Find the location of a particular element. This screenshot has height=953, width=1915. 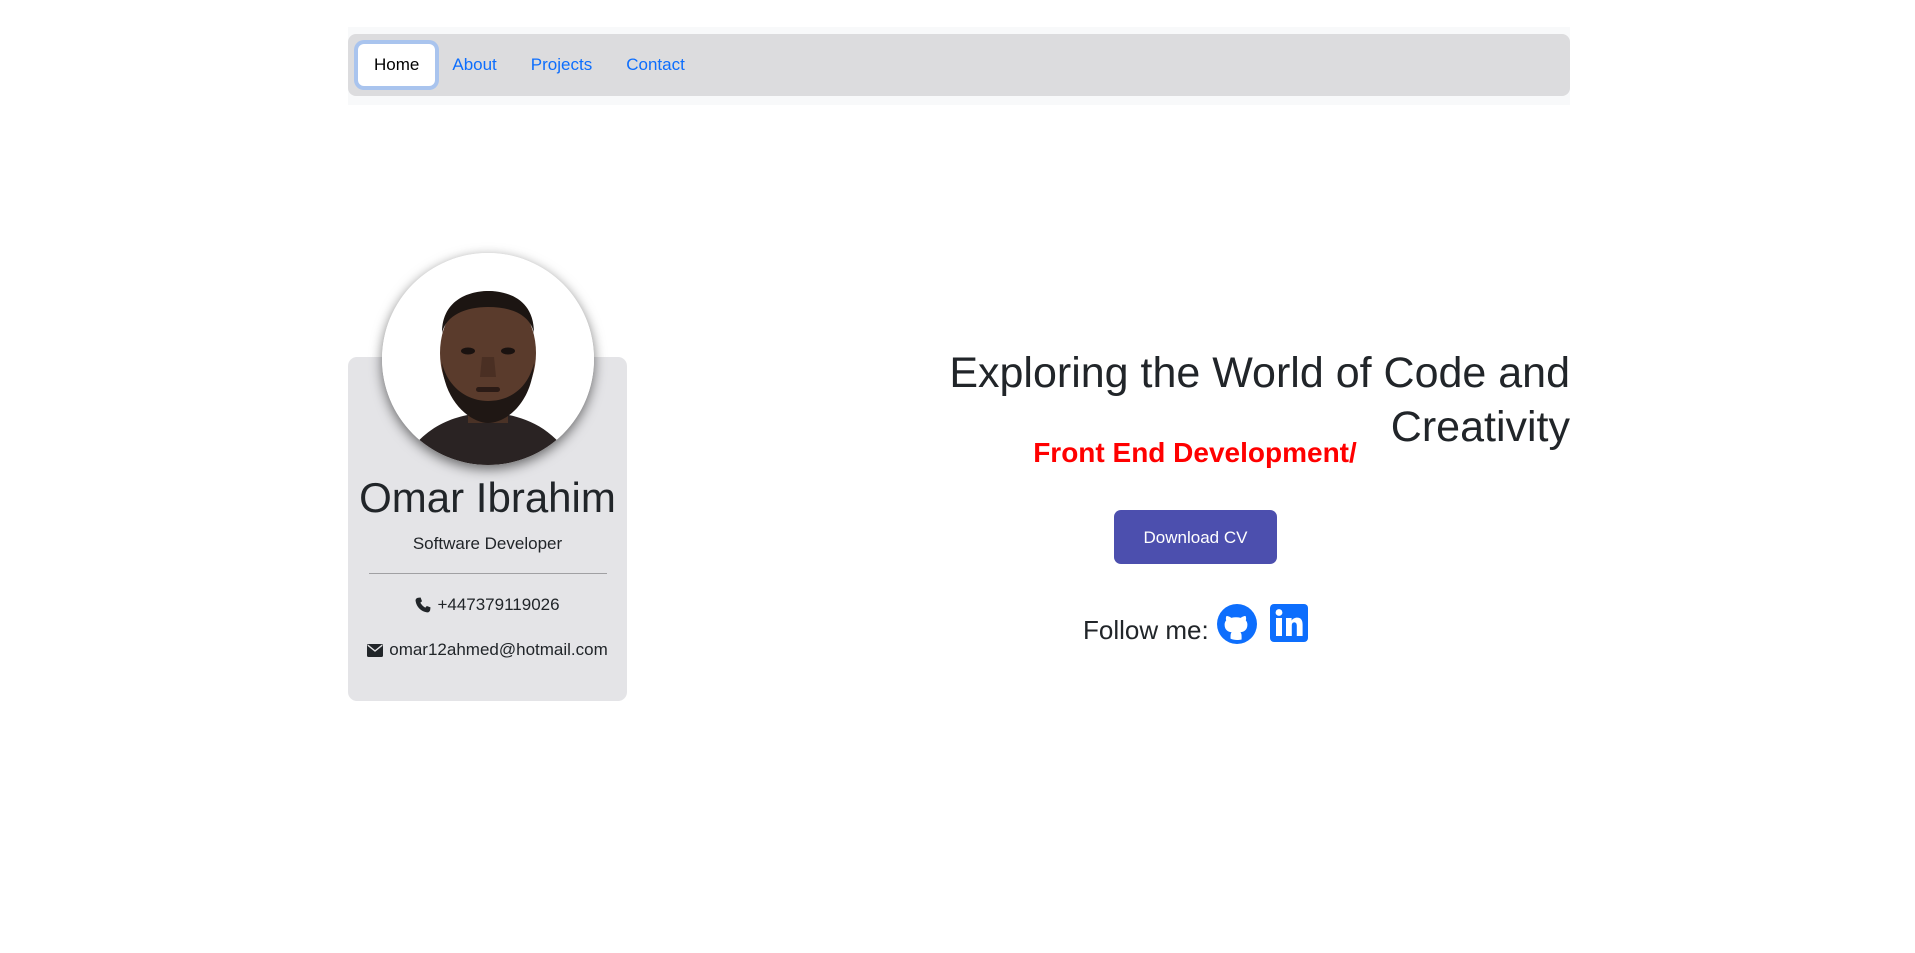

profile-name: Omar Ibrahim is located at coordinates (487, 497).